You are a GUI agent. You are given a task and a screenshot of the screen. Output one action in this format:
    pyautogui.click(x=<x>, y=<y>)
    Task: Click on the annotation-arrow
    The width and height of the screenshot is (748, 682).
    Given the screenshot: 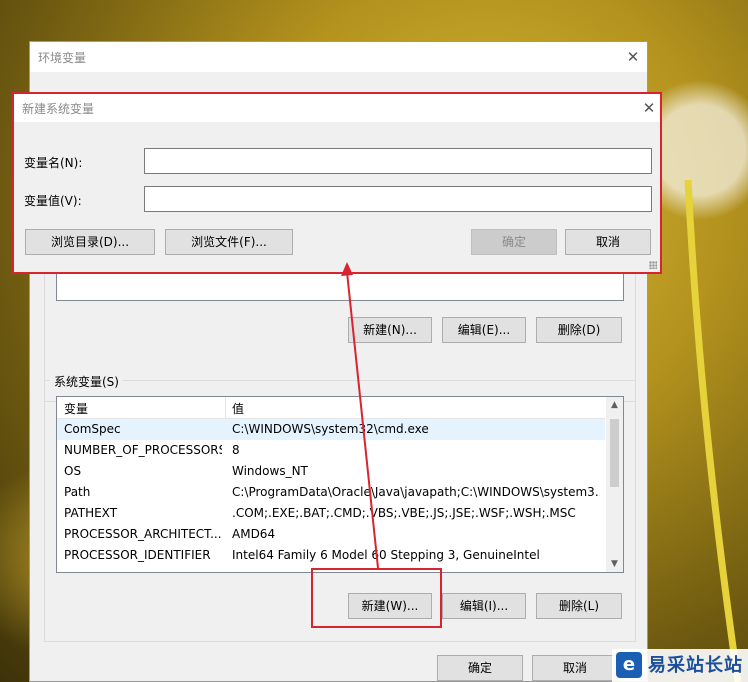 What is the action you would take?
    pyautogui.click(x=360, y=415)
    